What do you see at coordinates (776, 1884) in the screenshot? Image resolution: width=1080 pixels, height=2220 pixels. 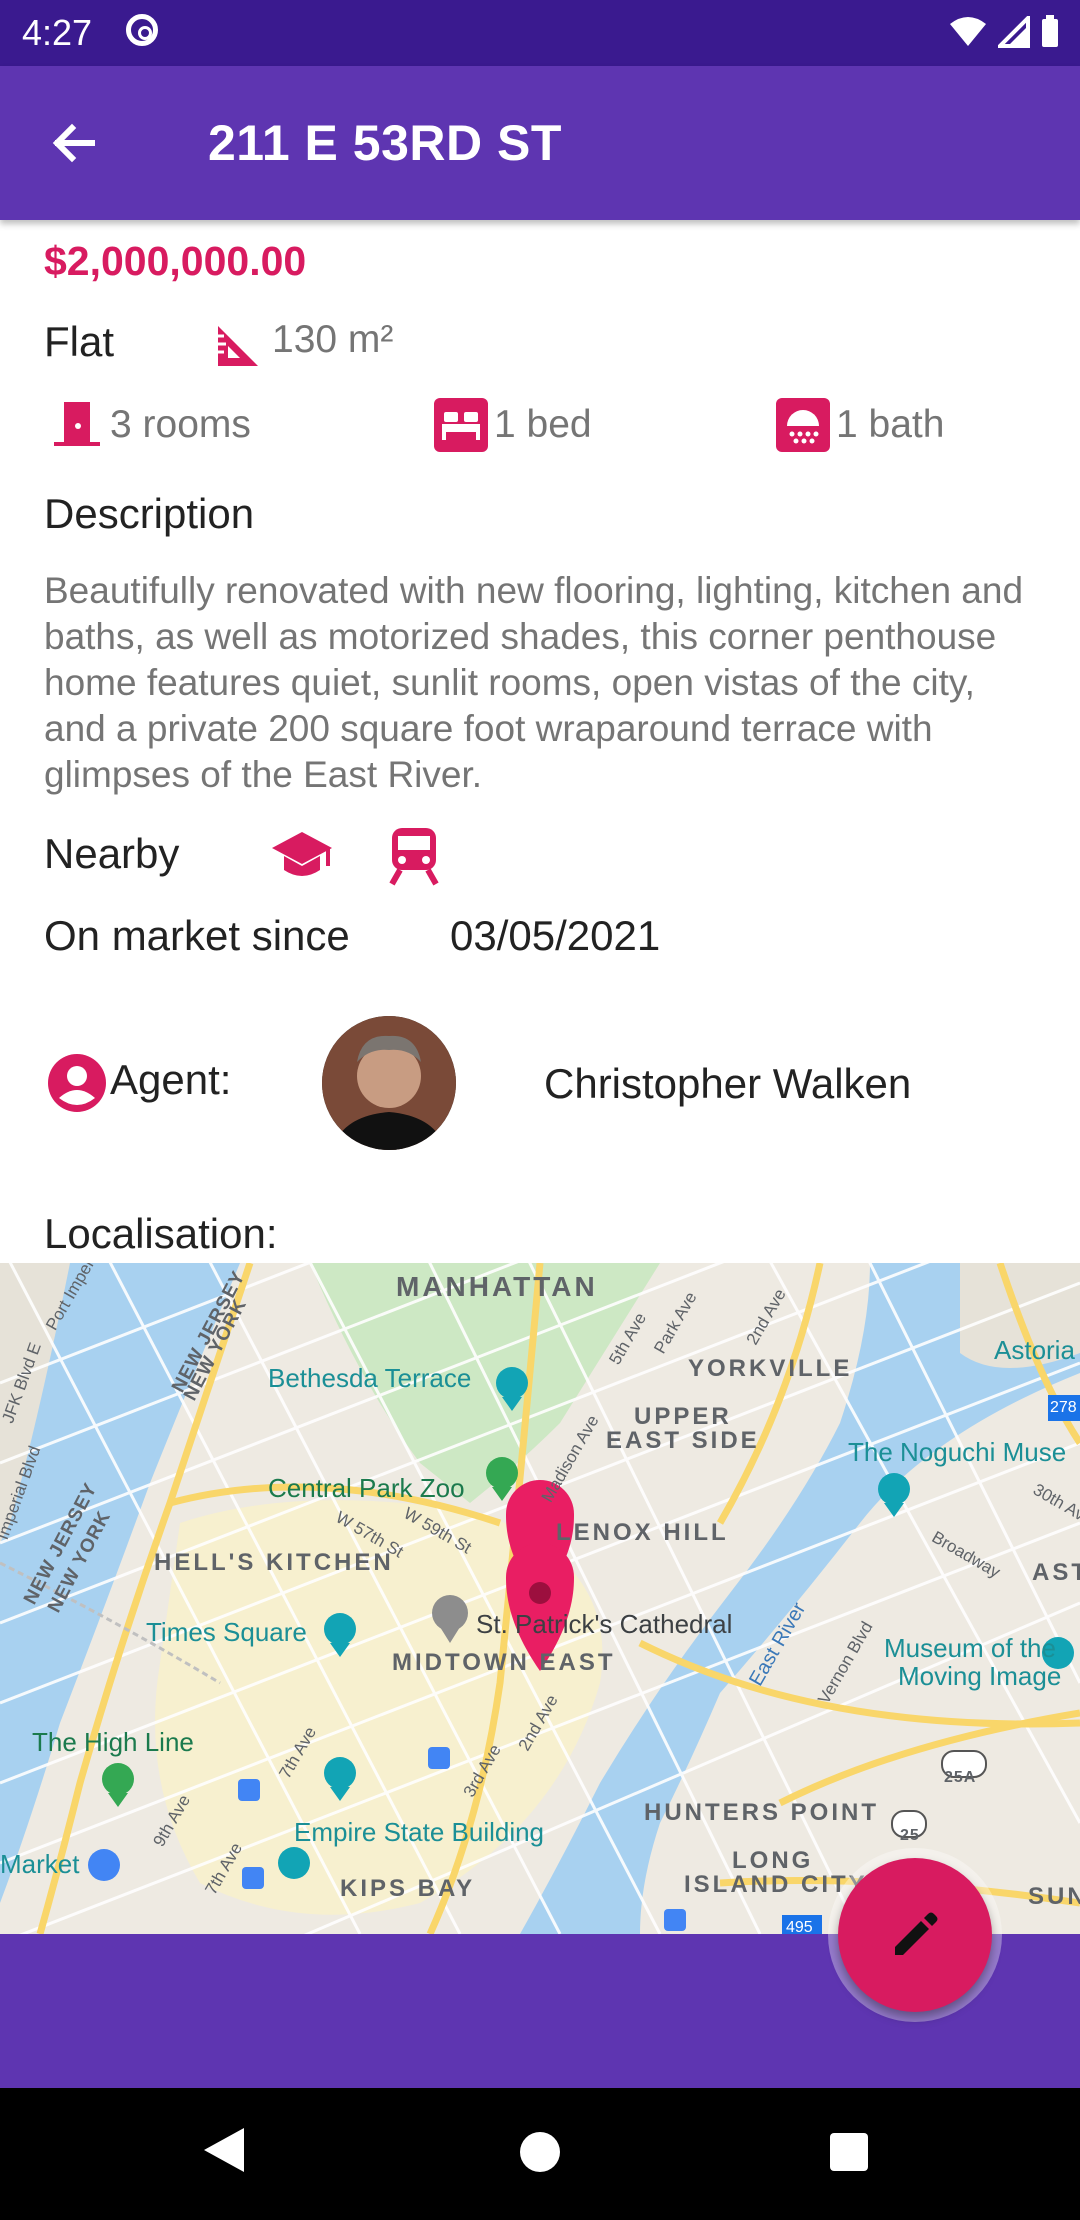 I see `map-label-island-city: ISLAND CITY` at bounding box center [776, 1884].